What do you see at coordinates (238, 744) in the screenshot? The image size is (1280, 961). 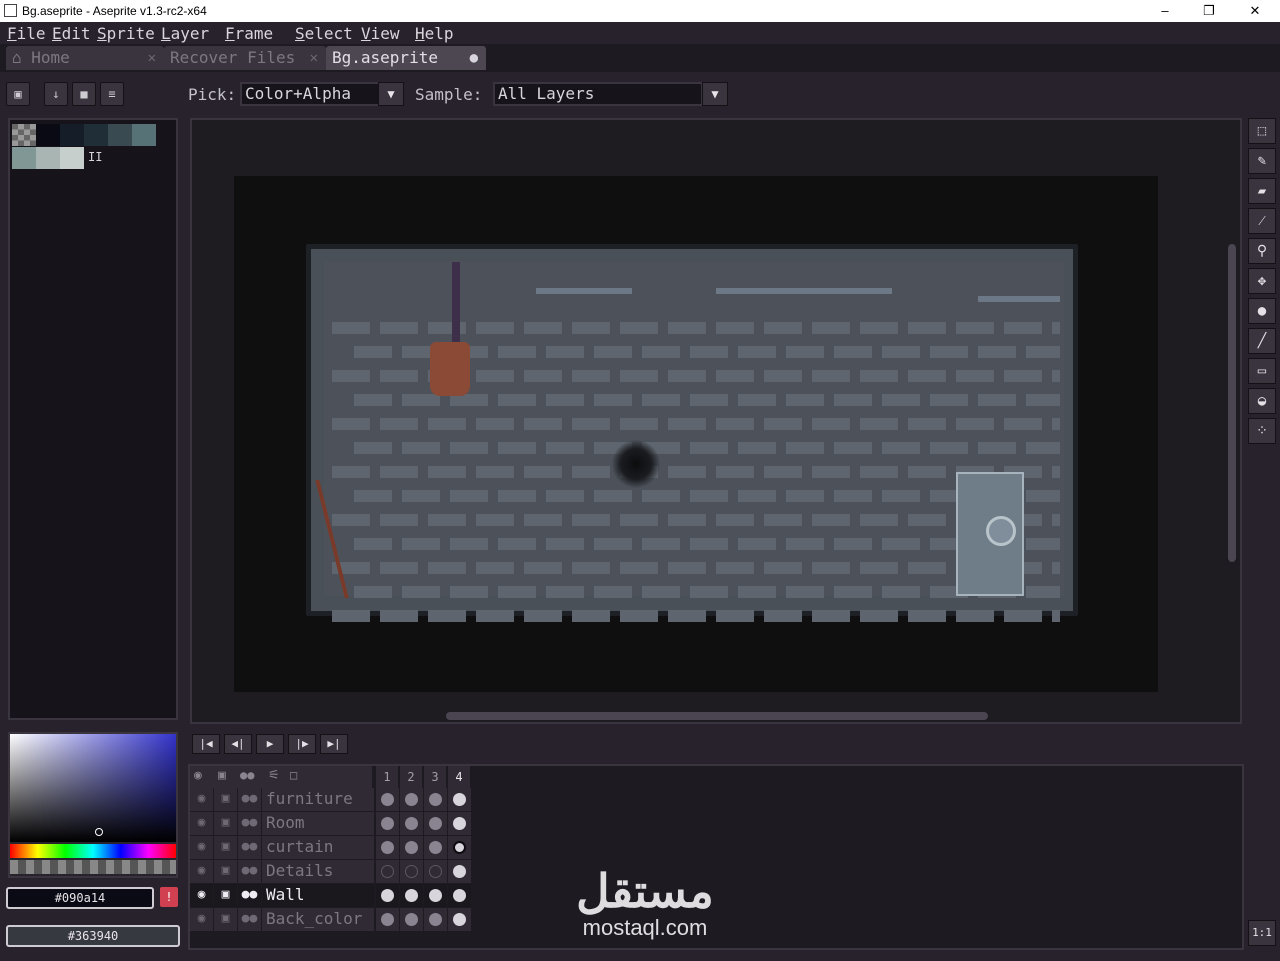 I see `previous-frame-button: ◀|` at bounding box center [238, 744].